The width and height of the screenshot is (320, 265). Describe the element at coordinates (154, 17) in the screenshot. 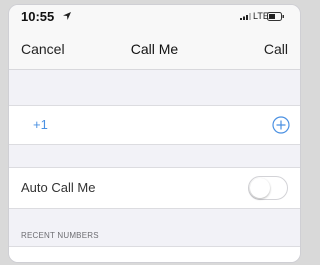

I see `status-bar: 10:55 LTE` at that location.